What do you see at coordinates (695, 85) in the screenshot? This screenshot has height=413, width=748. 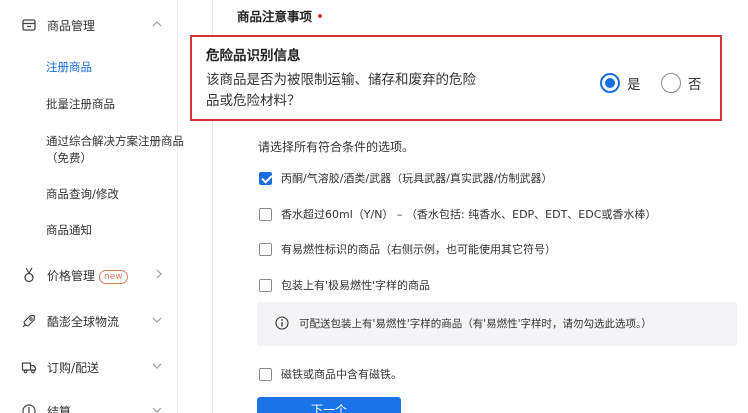 I see `radio-no-label: 否` at bounding box center [695, 85].